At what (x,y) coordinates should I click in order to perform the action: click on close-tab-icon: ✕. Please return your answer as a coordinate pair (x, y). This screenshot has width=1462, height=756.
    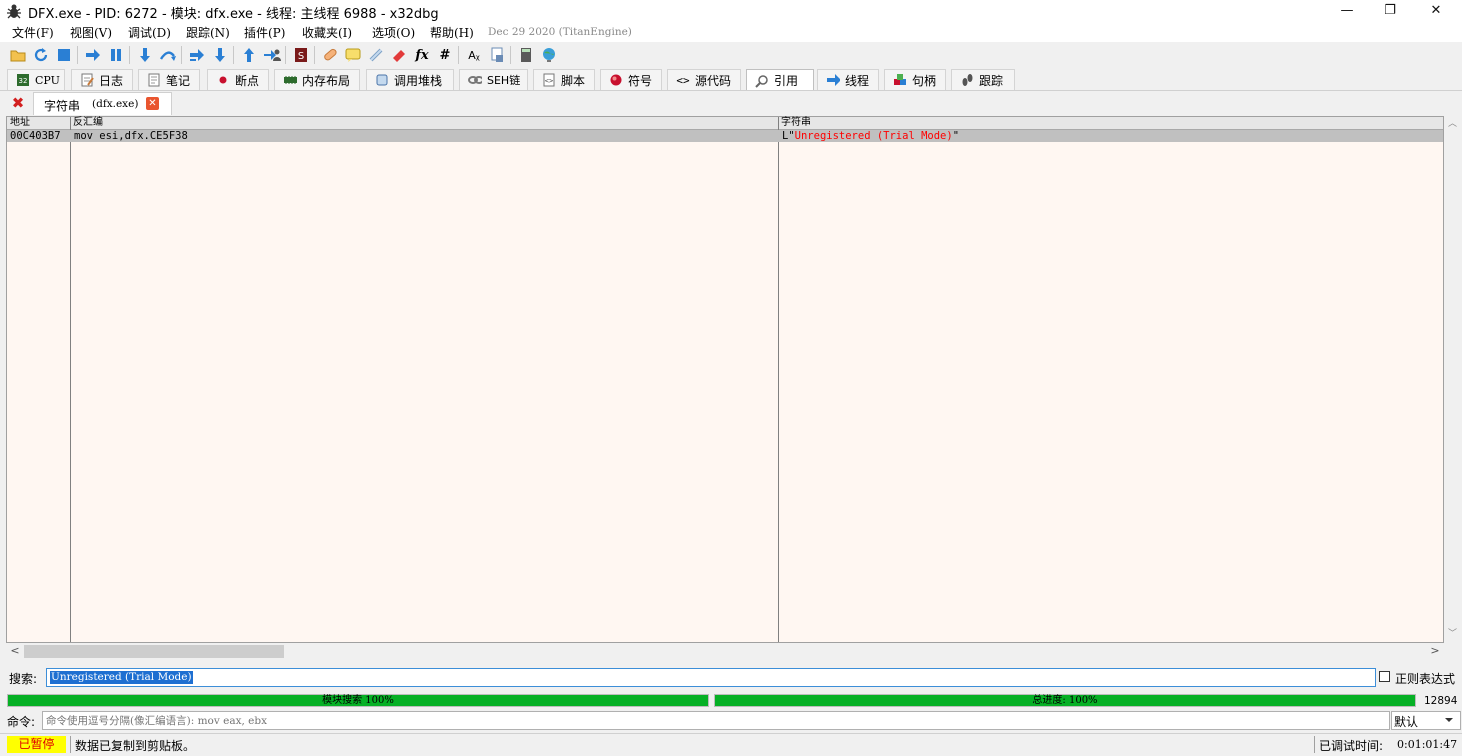
    Looking at the image, I should click on (152, 103).